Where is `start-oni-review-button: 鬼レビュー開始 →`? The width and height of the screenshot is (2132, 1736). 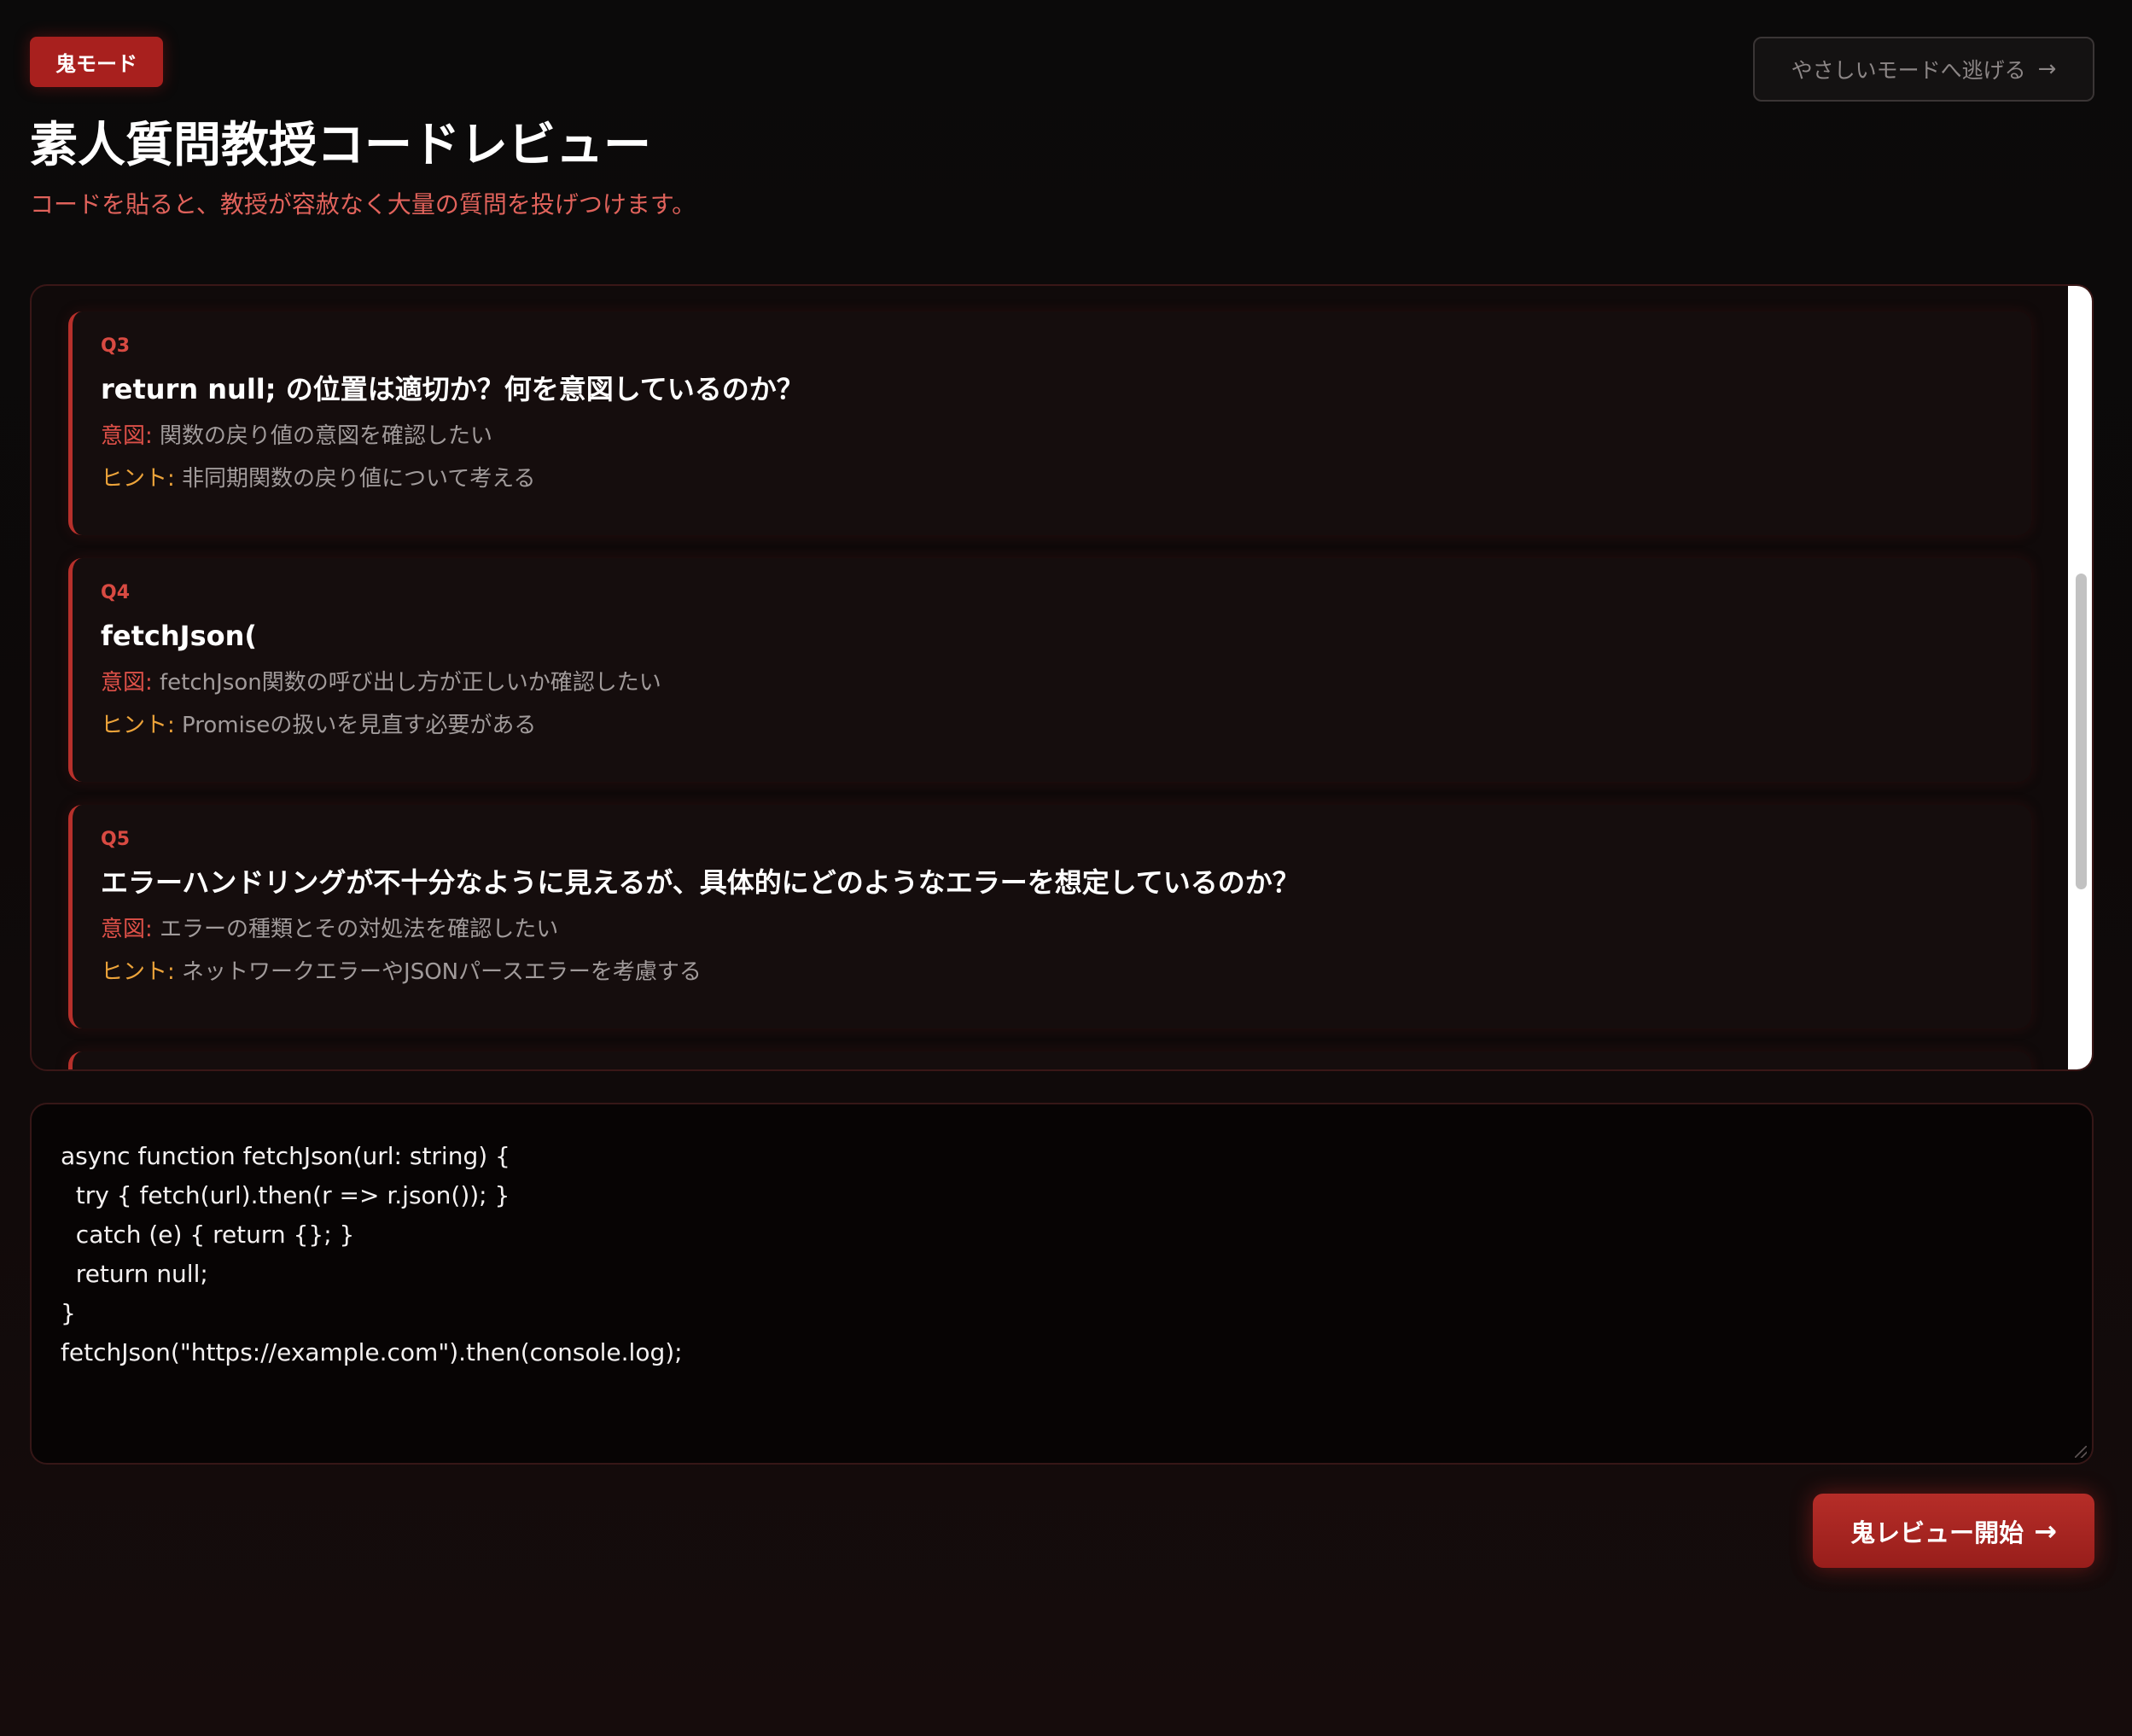
start-oni-review-button: 鬼レビュー開始 → is located at coordinates (1953, 1531).